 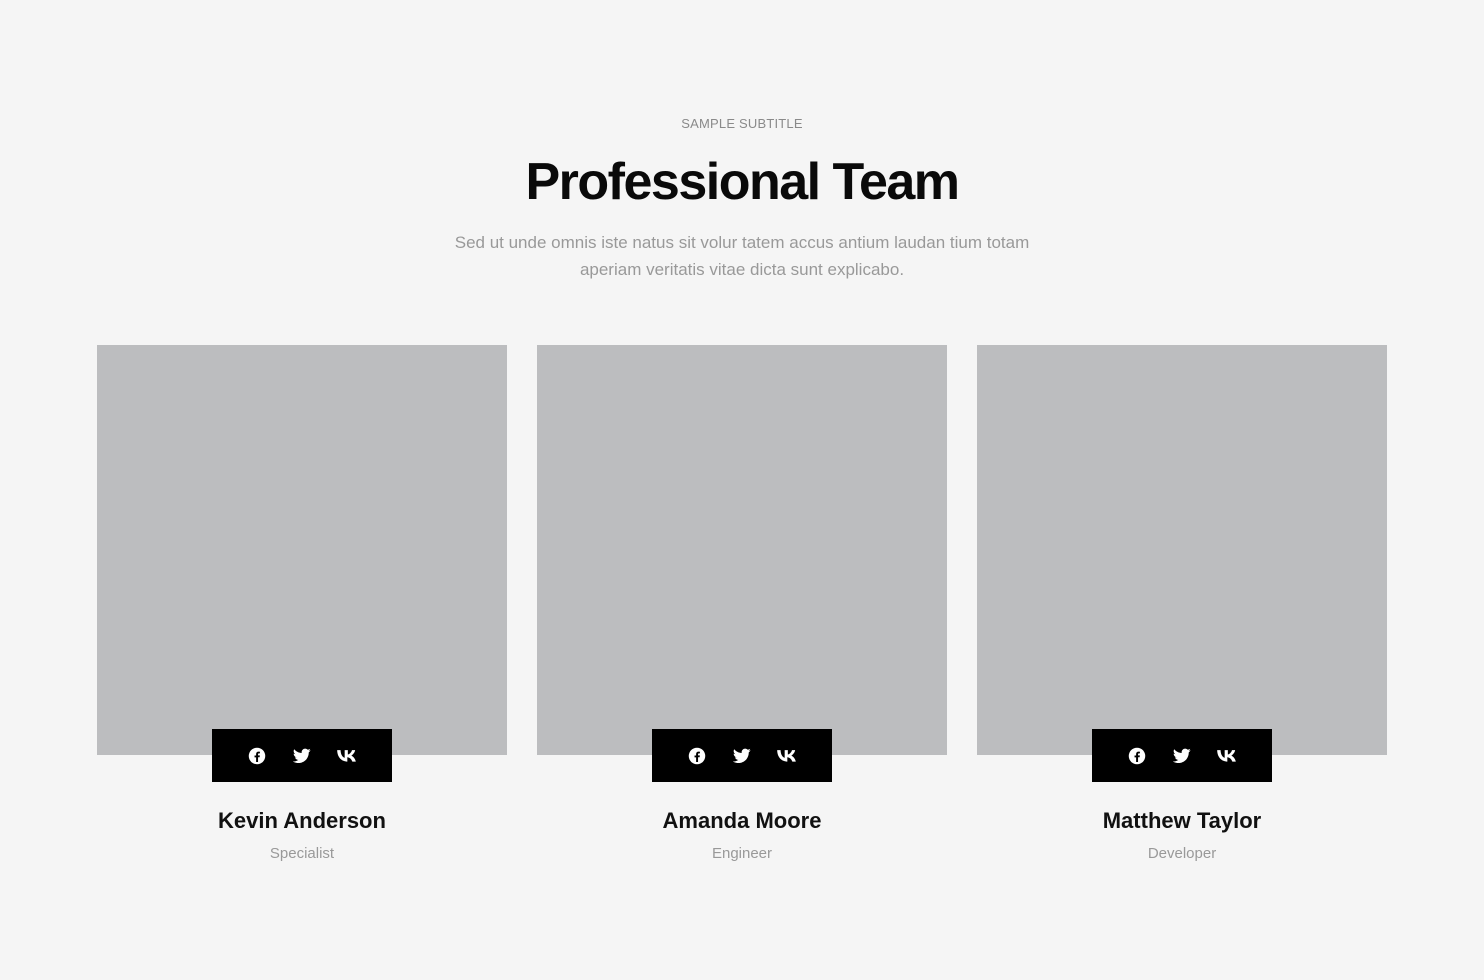 What do you see at coordinates (742, 820) in the screenshot?
I see `member-name: Amanda Moore` at bounding box center [742, 820].